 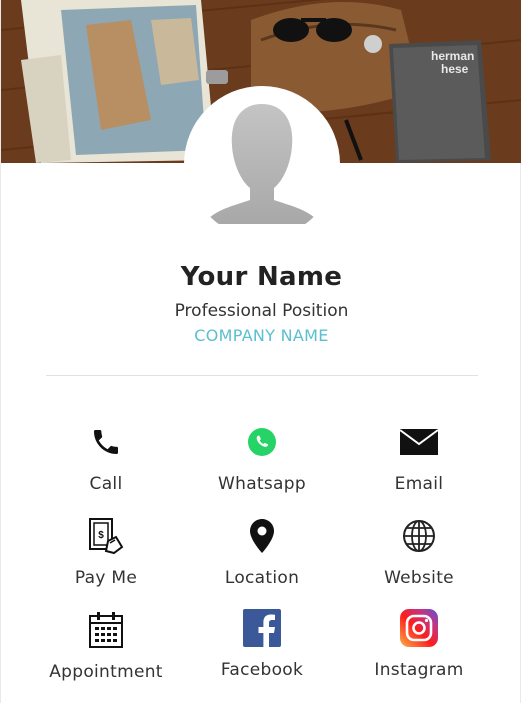 What do you see at coordinates (262, 375) in the screenshot?
I see `divider` at bounding box center [262, 375].